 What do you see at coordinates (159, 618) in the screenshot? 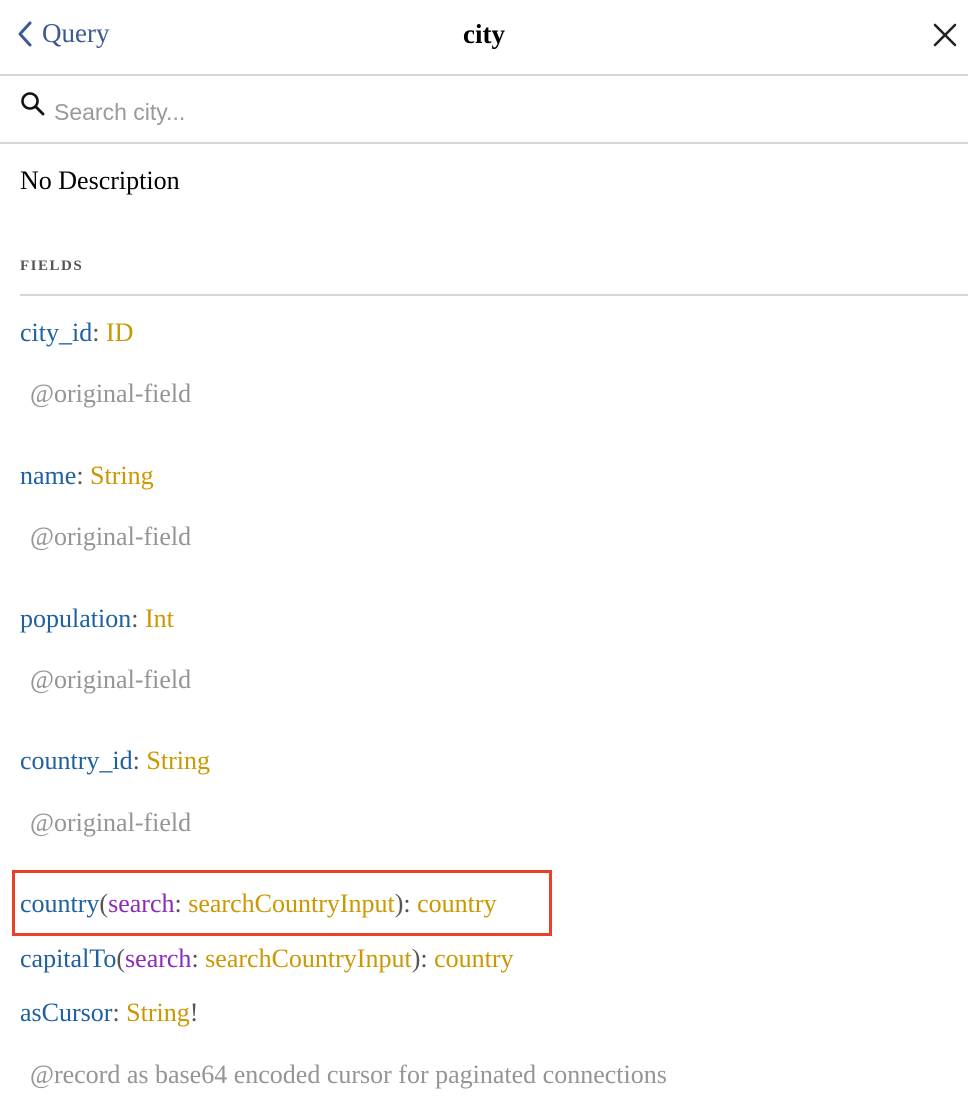
I see `type-link: Int` at bounding box center [159, 618].